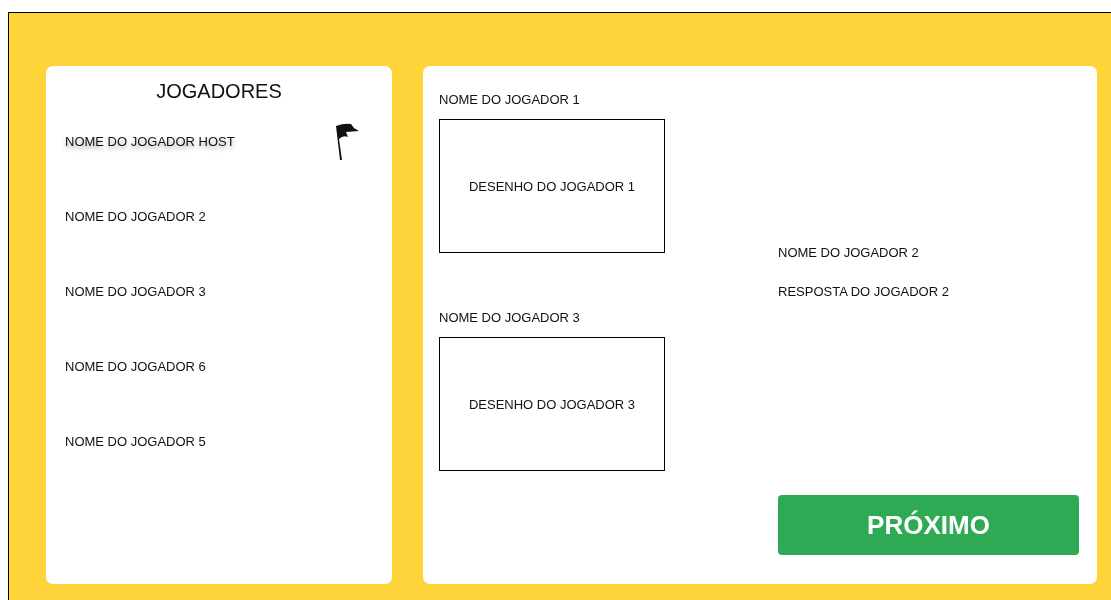  I want to click on player-name: NOME DO JOGADOR 1, so click(510, 99).